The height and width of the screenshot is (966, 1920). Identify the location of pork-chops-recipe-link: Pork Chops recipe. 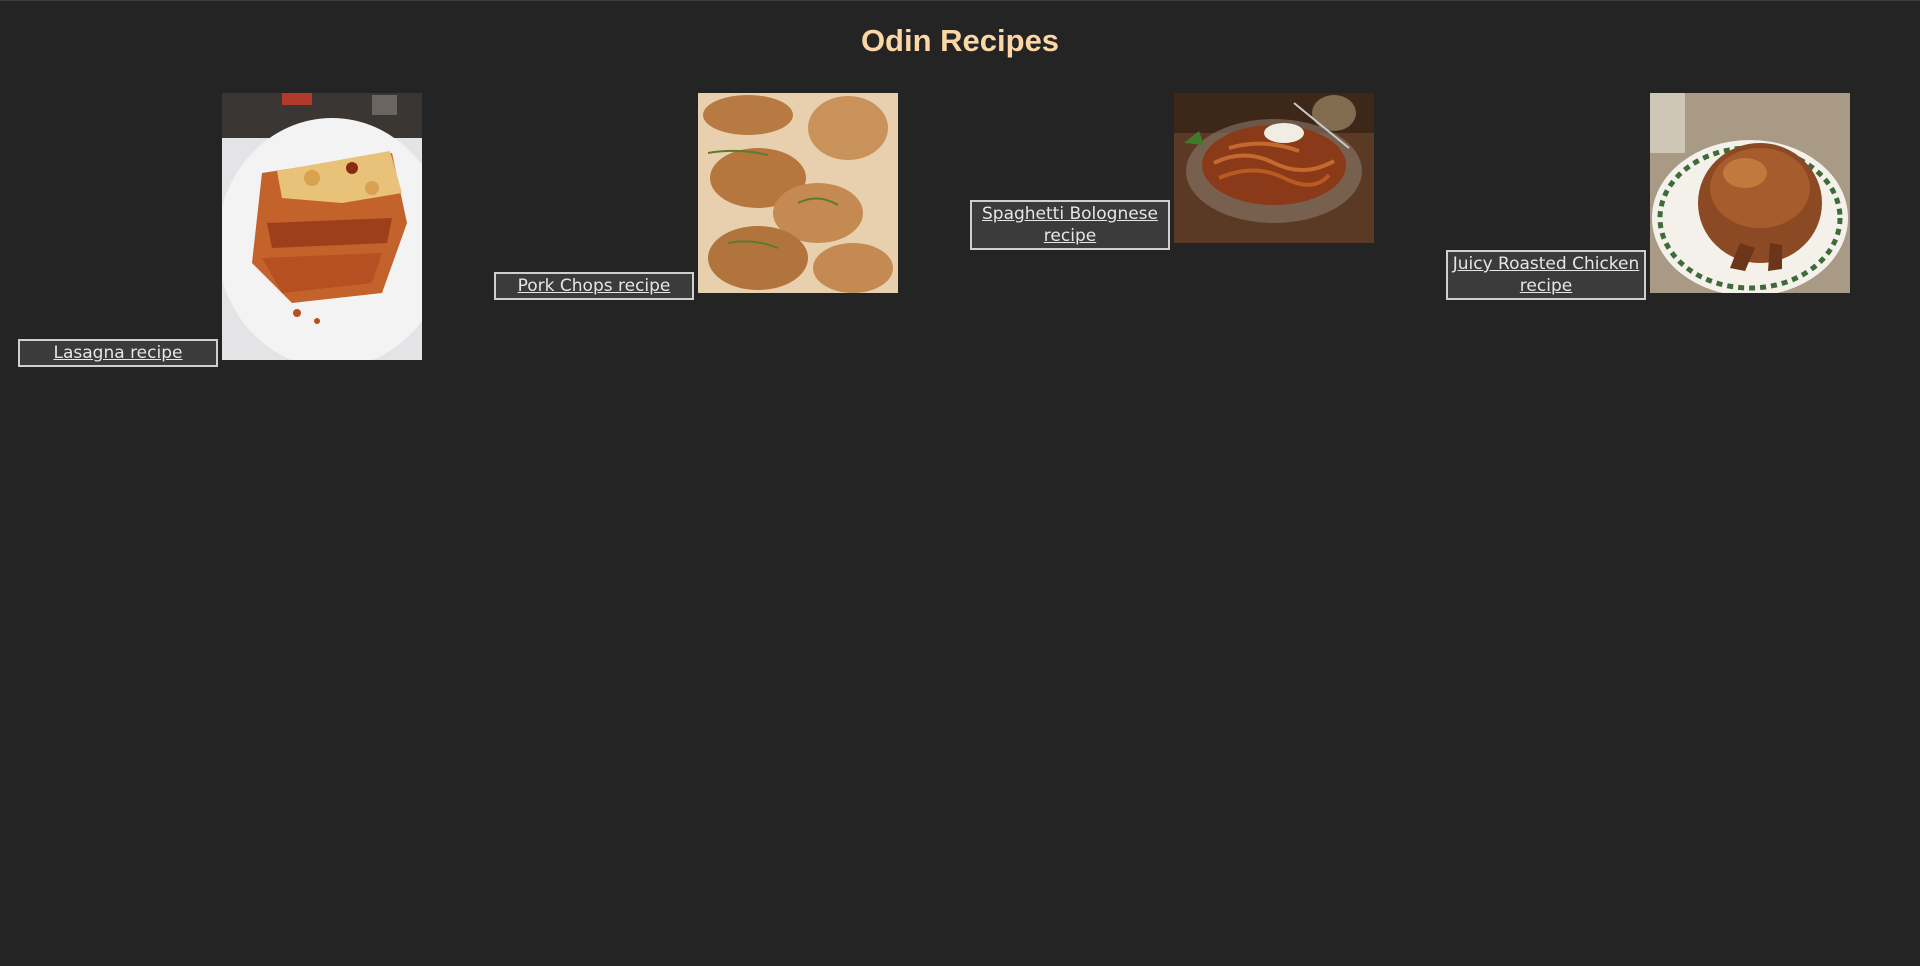
(594, 286).